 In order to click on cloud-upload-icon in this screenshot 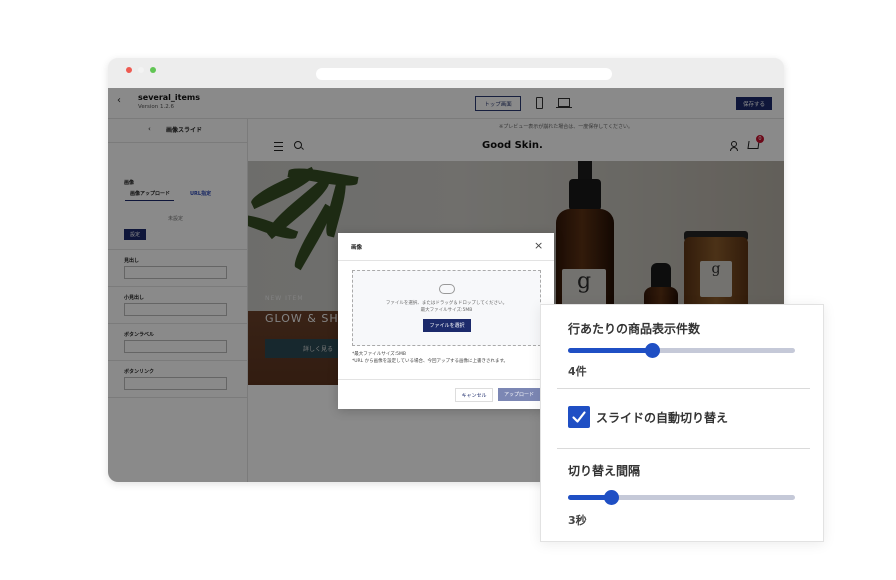, I will do `click(447, 289)`.